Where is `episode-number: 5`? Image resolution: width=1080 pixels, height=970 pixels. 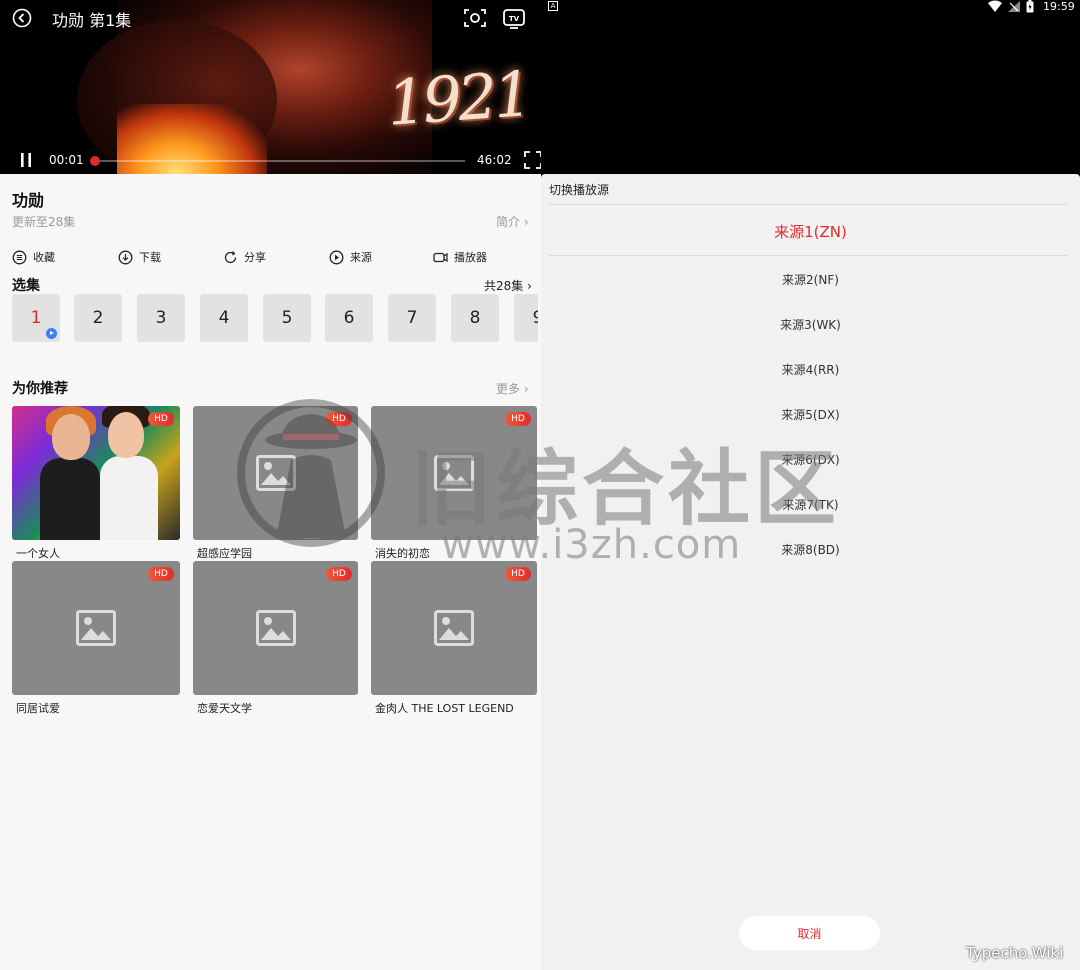
episode-number: 5 is located at coordinates (287, 318).